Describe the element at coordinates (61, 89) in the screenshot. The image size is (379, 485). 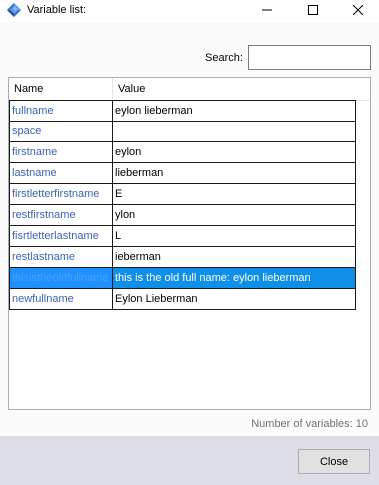
I see `column-header-name: Name` at that location.